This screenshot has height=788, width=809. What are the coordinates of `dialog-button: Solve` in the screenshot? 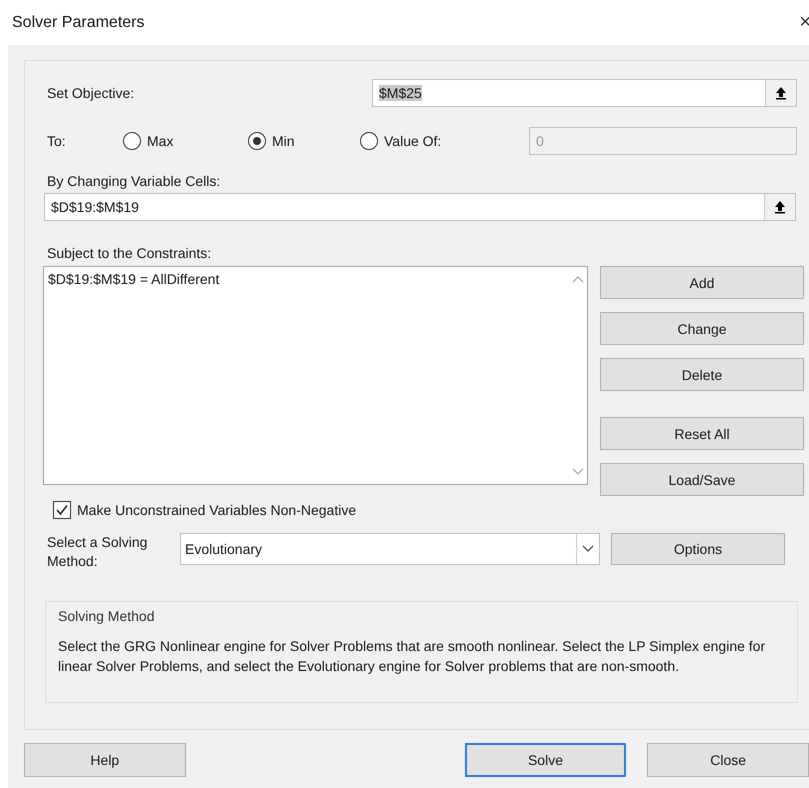 It's located at (545, 760).